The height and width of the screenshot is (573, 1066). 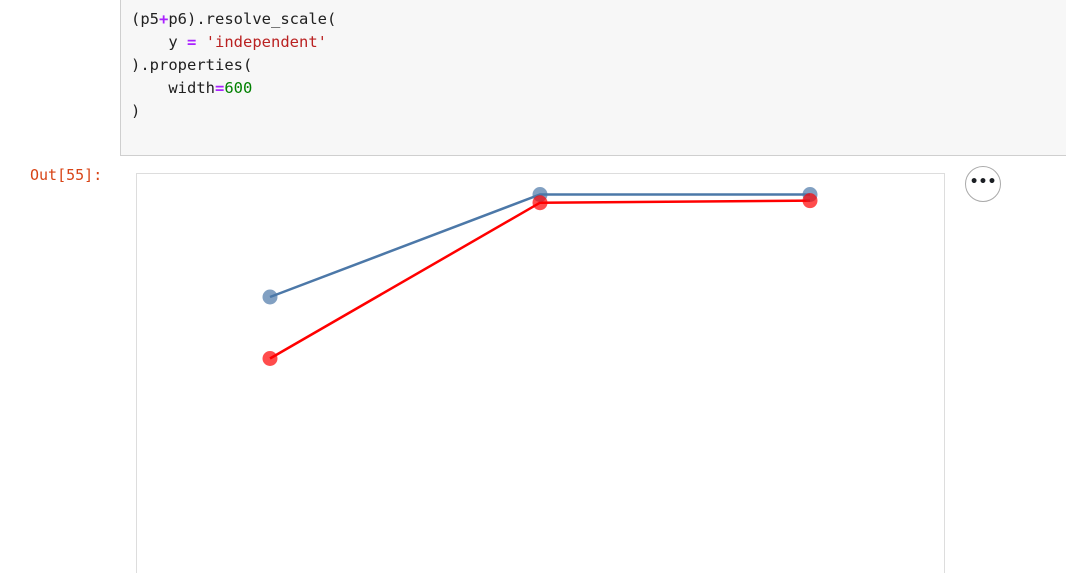 I want to click on code-line: (p5+p6).resolve_scale(, so click(x=233, y=19).